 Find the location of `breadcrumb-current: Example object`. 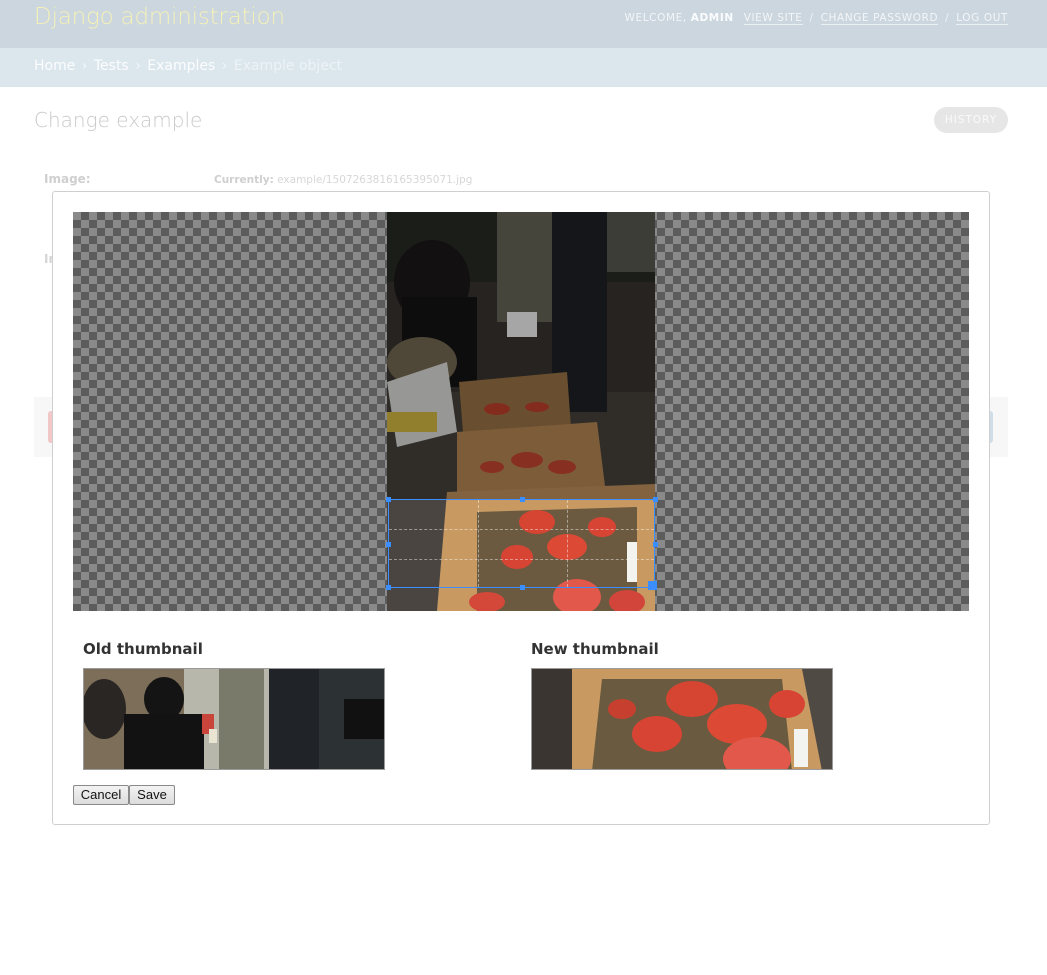

breadcrumb-current: Example object is located at coordinates (288, 66).